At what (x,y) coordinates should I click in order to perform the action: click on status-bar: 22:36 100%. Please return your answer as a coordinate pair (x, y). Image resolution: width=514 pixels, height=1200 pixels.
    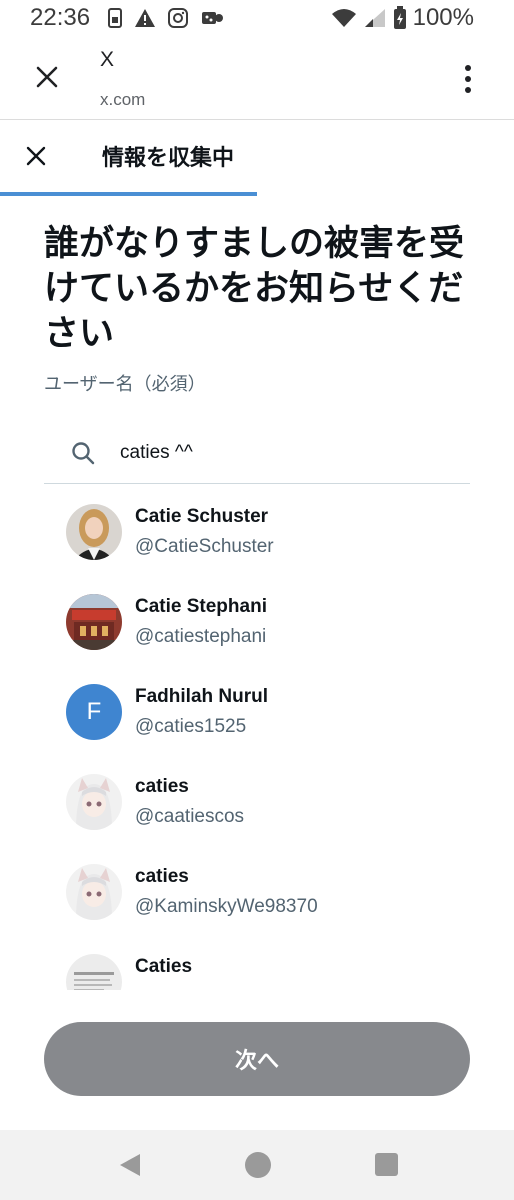
    Looking at the image, I should click on (257, 19).